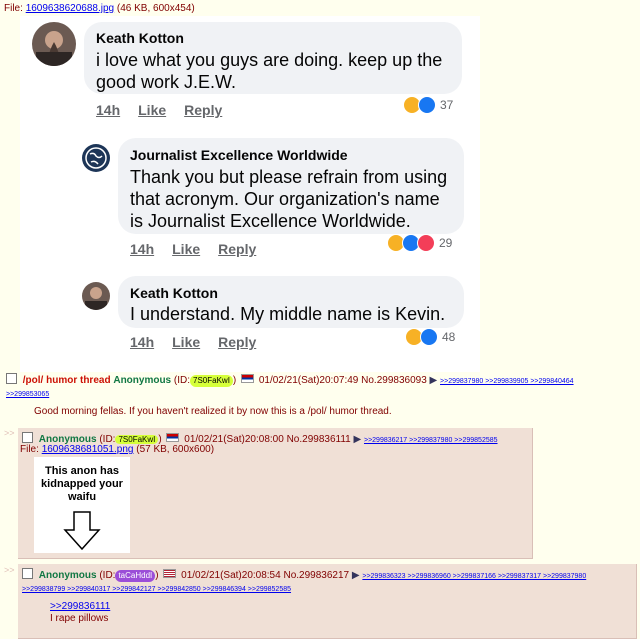  I want to click on reply-message: >>299836111 I rape pillows, so click(80, 612).